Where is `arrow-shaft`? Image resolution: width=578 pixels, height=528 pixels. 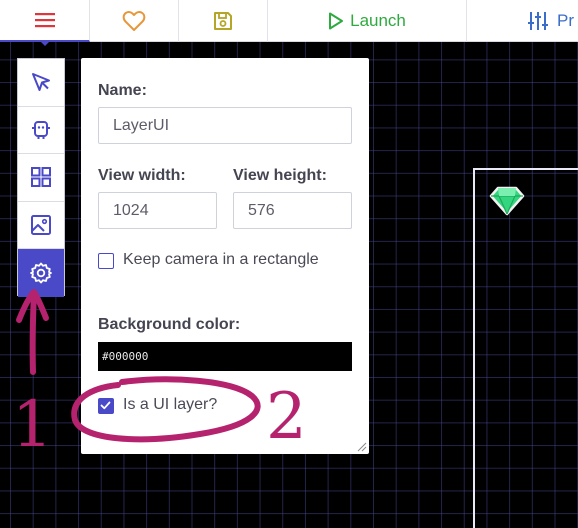 arrow-shaft is located at coordinates (33, 332).